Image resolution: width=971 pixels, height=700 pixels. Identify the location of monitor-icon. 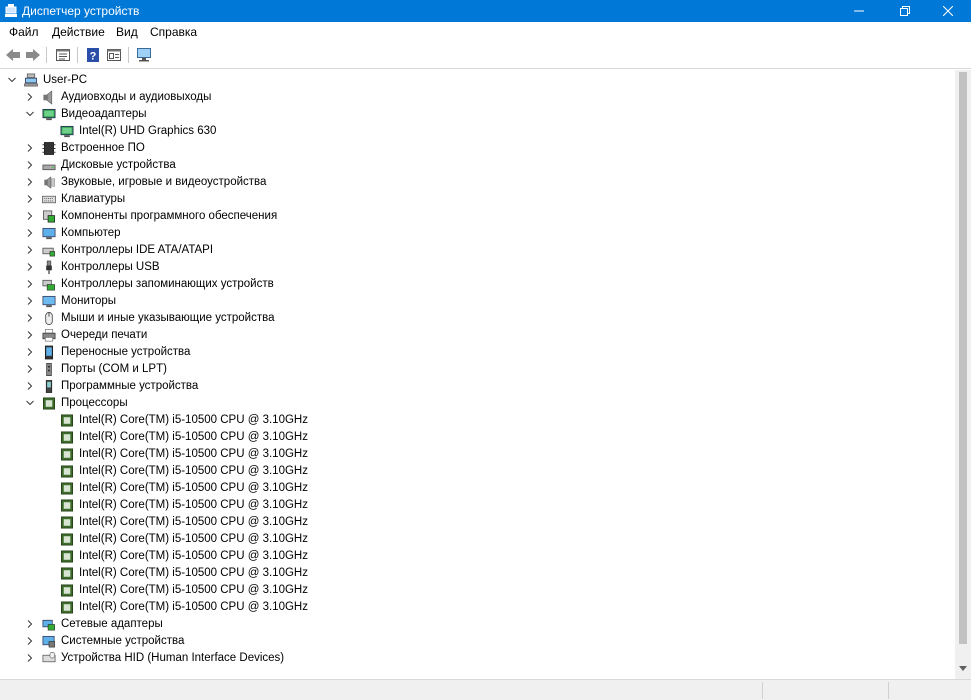
(49, 301).